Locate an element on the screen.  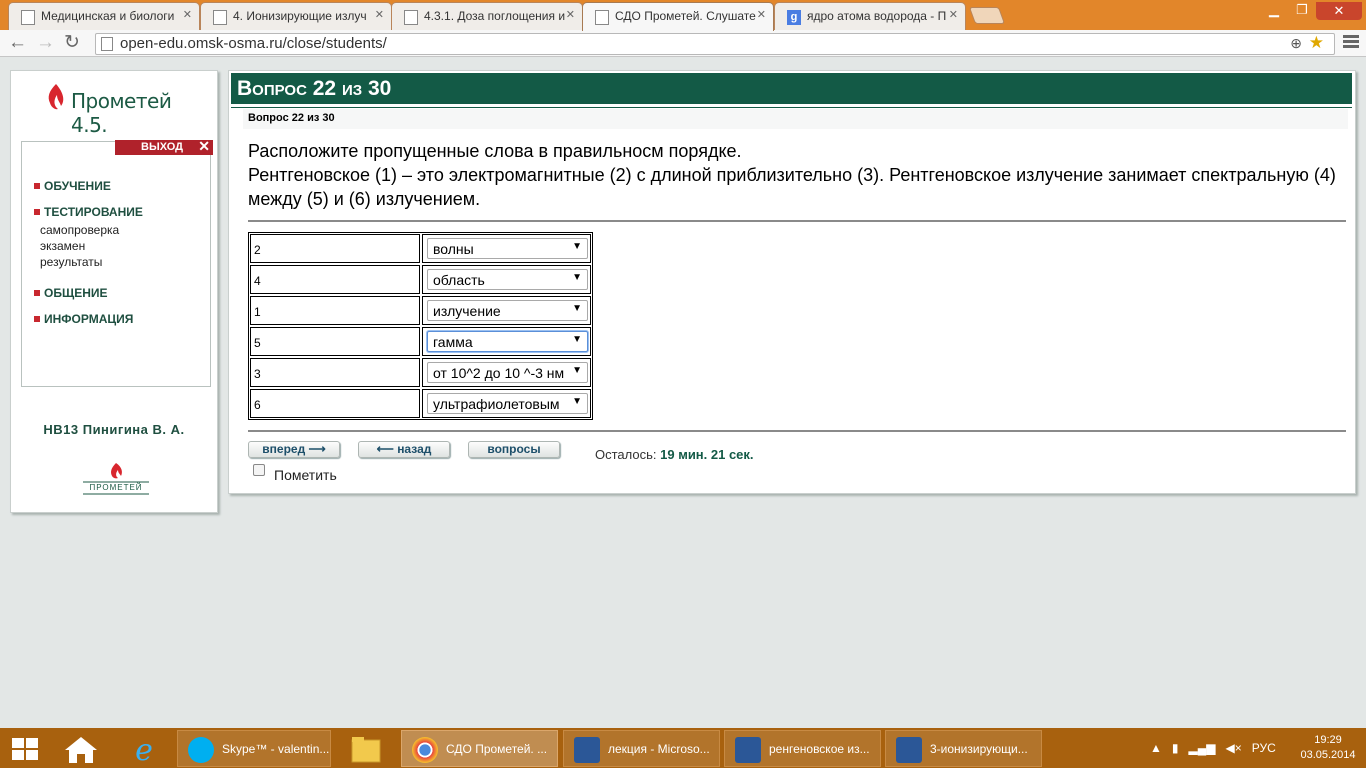
explorer-home-icon is located at coordinates (81, 749).